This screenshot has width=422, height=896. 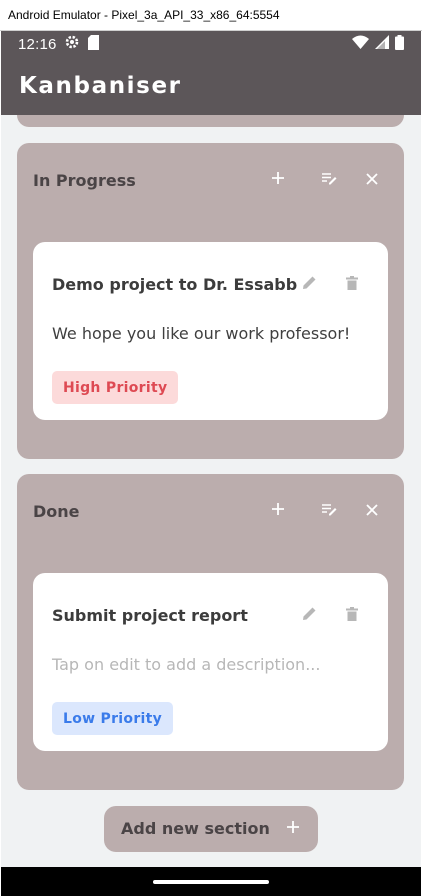 What do you see at coordinates (56, 511) in the screenshot?
I see `section-title: Done` at bounding box center [56, 511].